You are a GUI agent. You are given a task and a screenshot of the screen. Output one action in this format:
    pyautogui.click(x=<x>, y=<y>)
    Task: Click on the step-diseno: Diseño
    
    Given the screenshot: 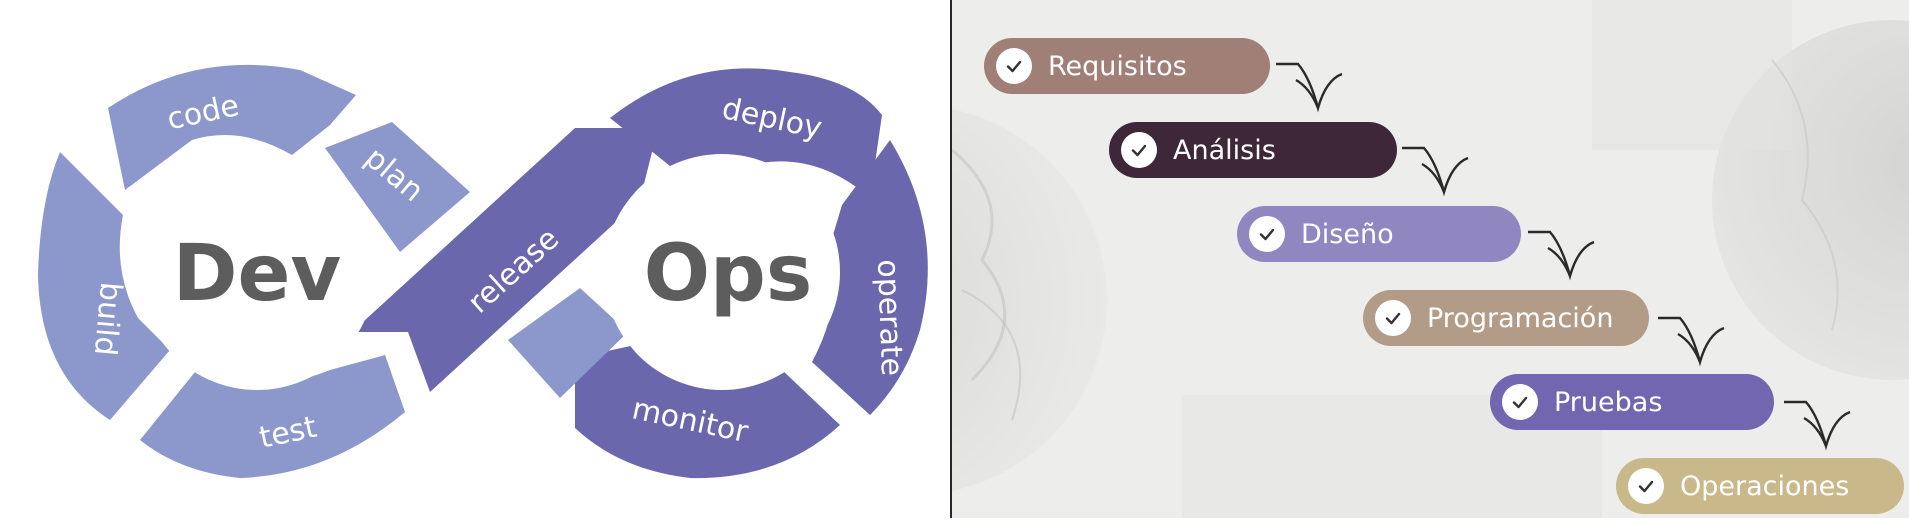 What is the action you would take?
    pyautogui.click(x=1379, y=234)
    